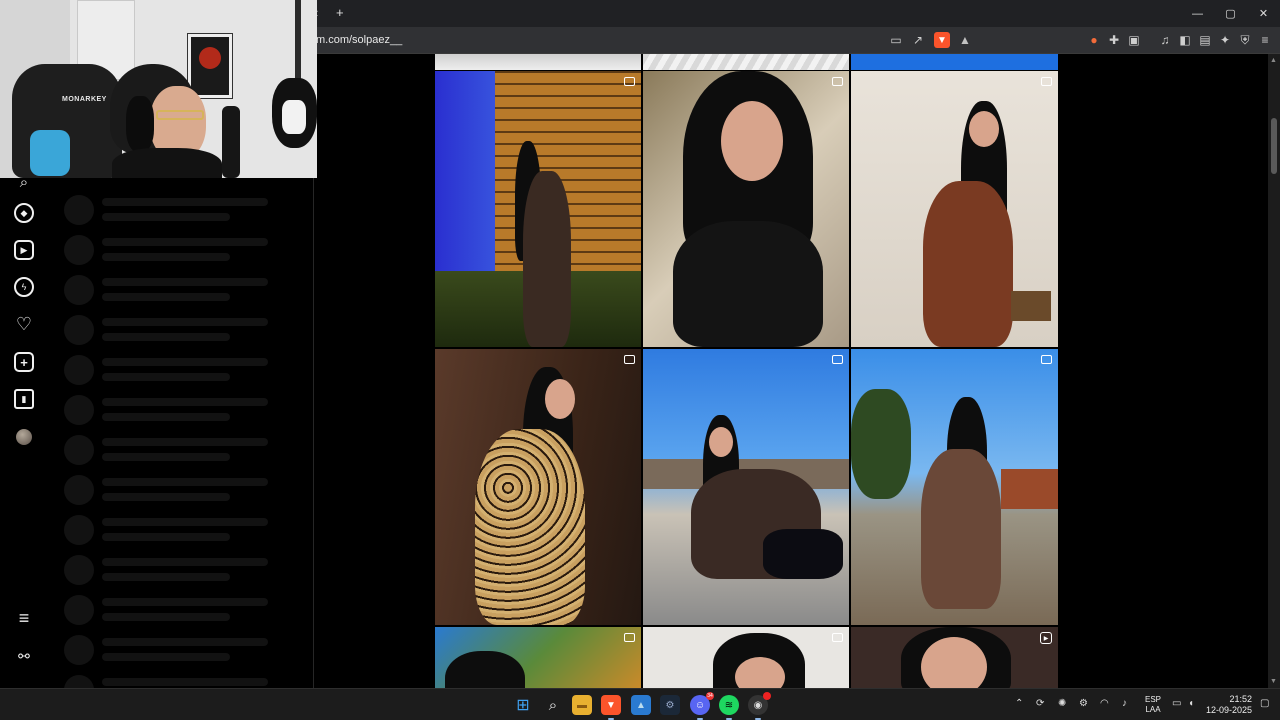  Describe the element at coordinates (24, 437) in the screenshot. I see `profile-avatar` at that location.